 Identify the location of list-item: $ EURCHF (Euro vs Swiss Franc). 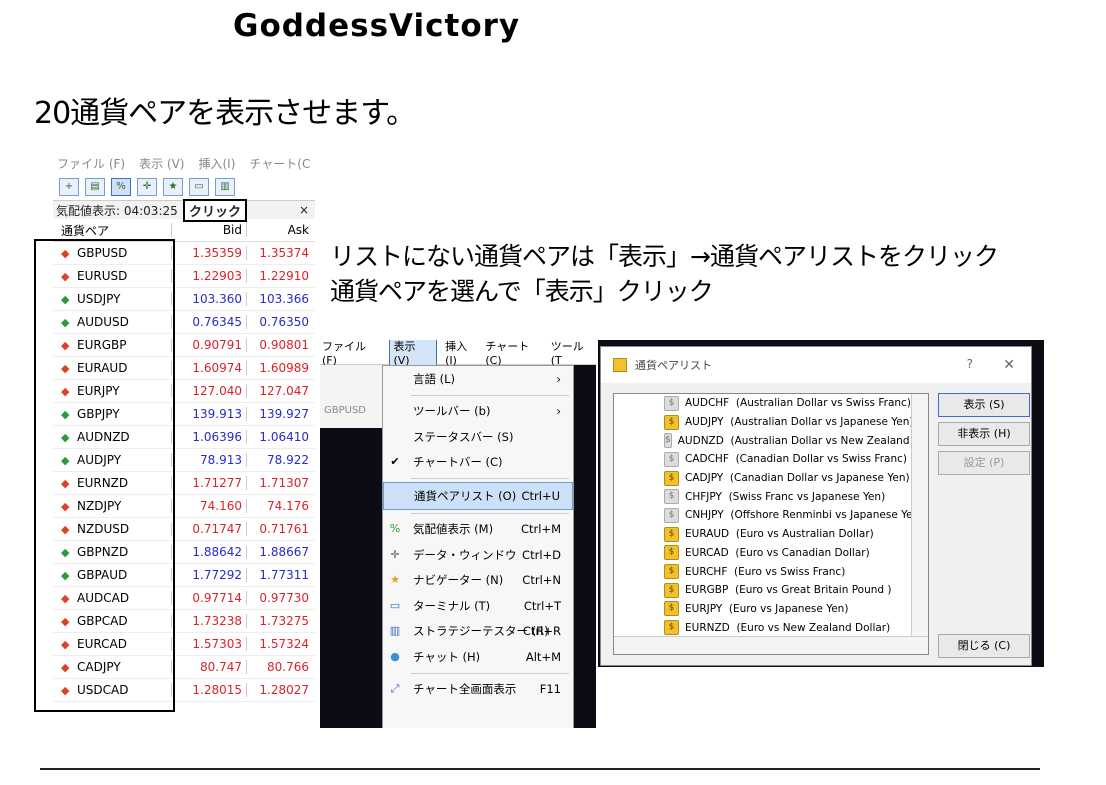
(771, 571).